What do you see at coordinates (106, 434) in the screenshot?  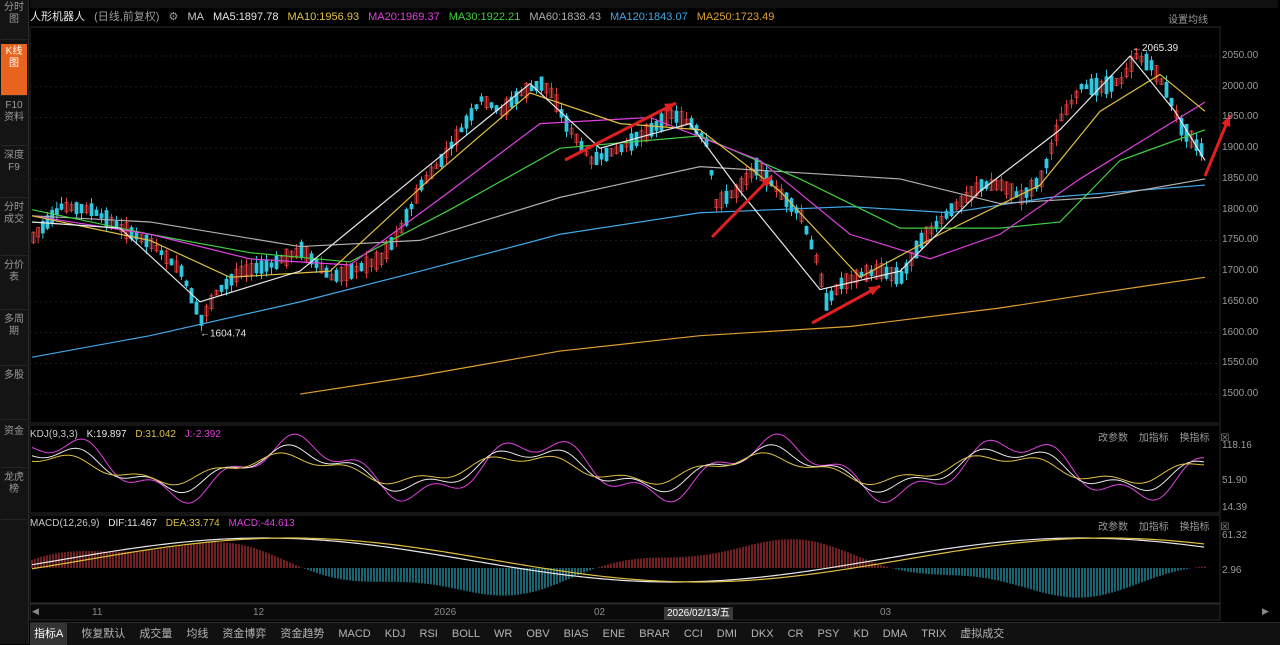 I see `kdj-k: K:19.897` at bounding box center [106, 434].